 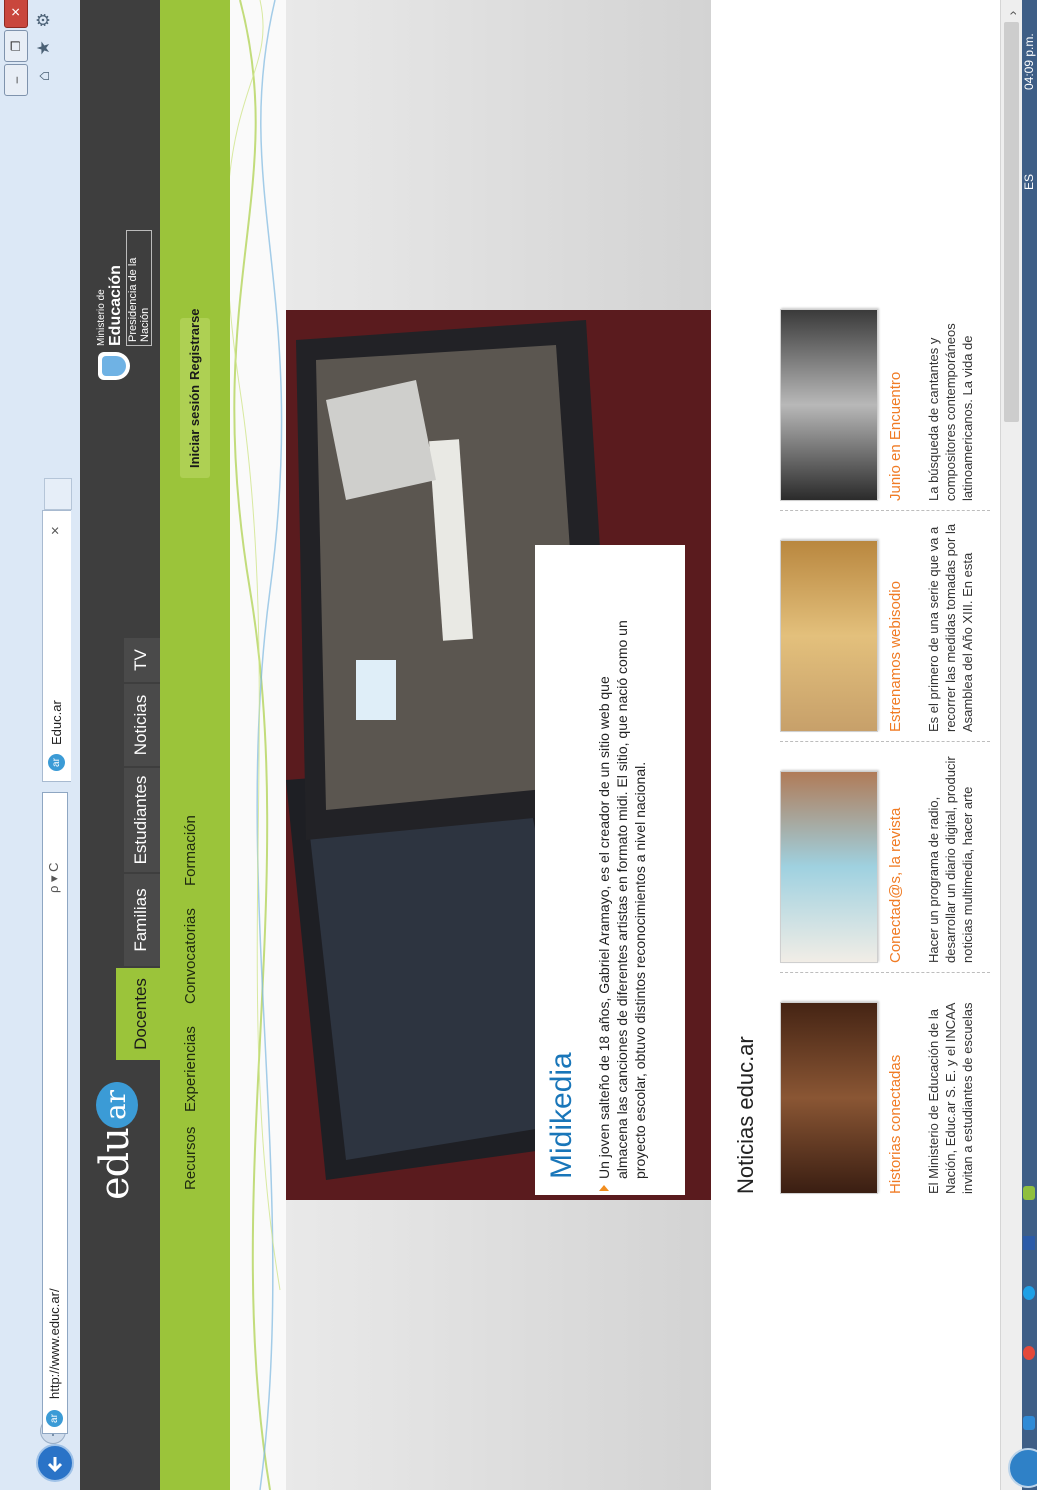 What do you see at coordinates (604, 1188) in the screenshot?
I see `caption-arrow-icon` at bounding box center [604, 1188].